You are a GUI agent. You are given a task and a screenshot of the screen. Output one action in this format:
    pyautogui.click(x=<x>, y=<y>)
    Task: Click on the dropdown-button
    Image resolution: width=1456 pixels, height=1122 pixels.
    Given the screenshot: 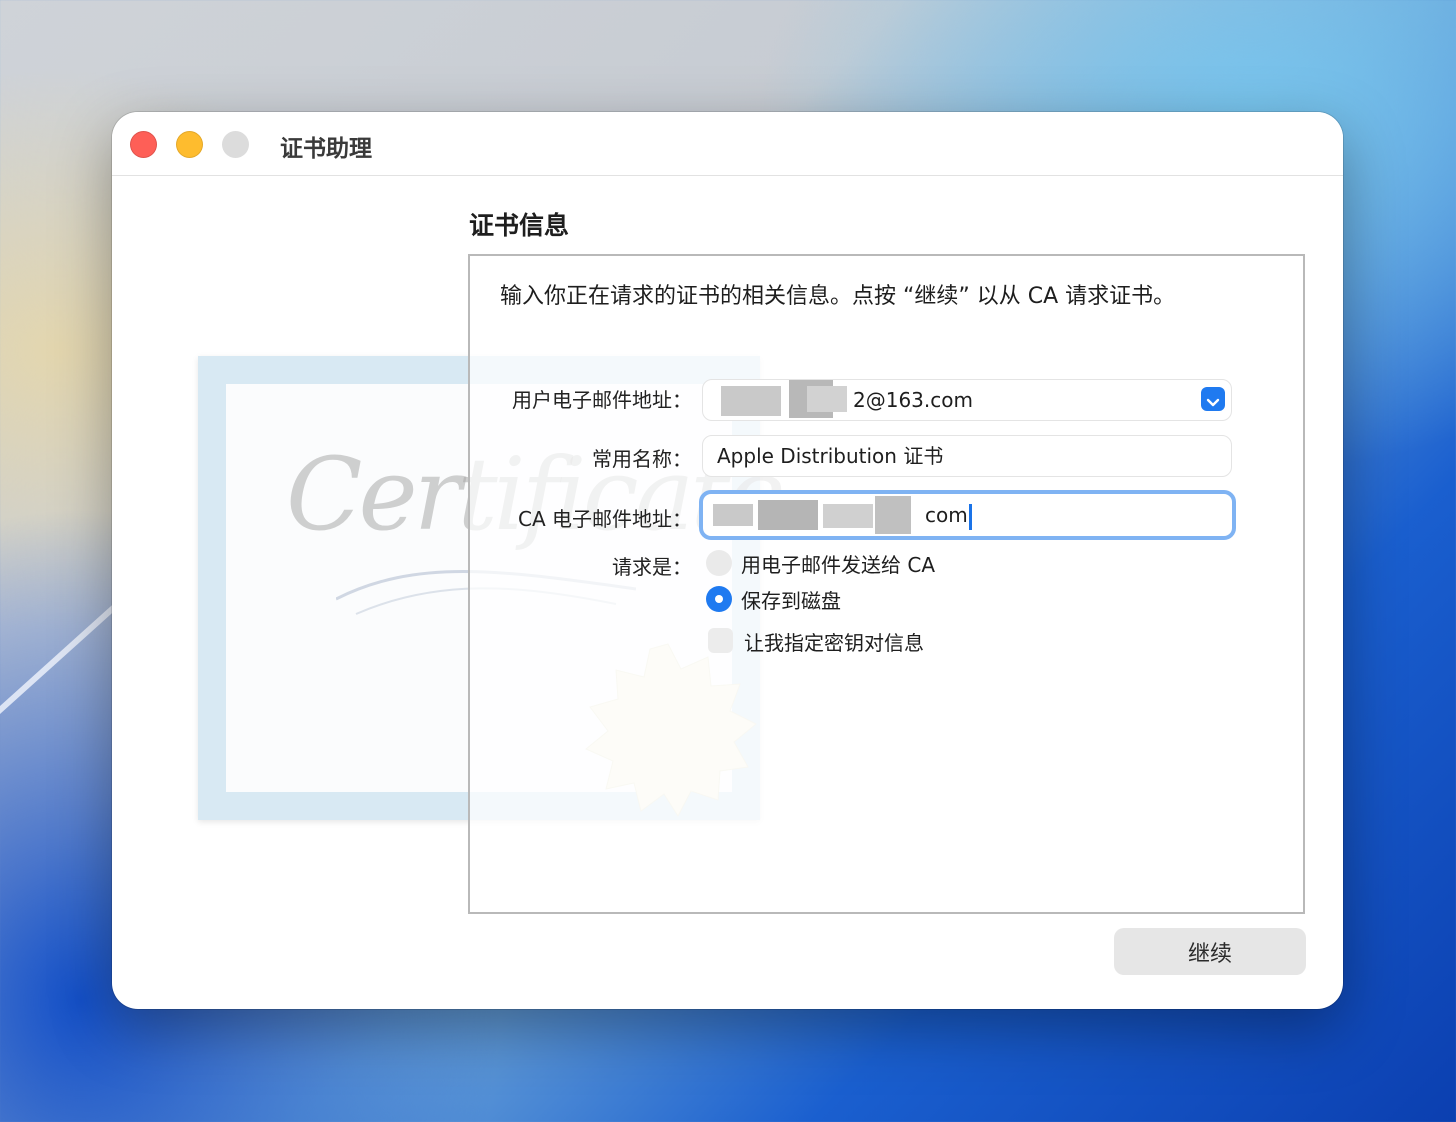 What is the action you would take?
    pyautogui.click(x=1213, y=399)
    